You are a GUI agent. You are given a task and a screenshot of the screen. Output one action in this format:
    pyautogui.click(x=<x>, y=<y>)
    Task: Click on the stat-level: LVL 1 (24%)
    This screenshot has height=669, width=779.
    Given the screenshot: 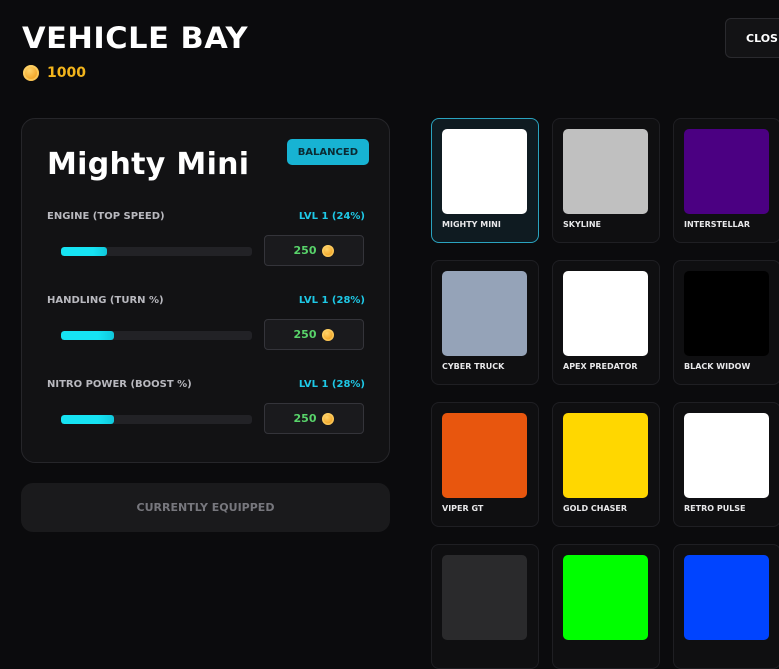 What is the action you would take?
    pyautogui.click(x=331, y=216)
    